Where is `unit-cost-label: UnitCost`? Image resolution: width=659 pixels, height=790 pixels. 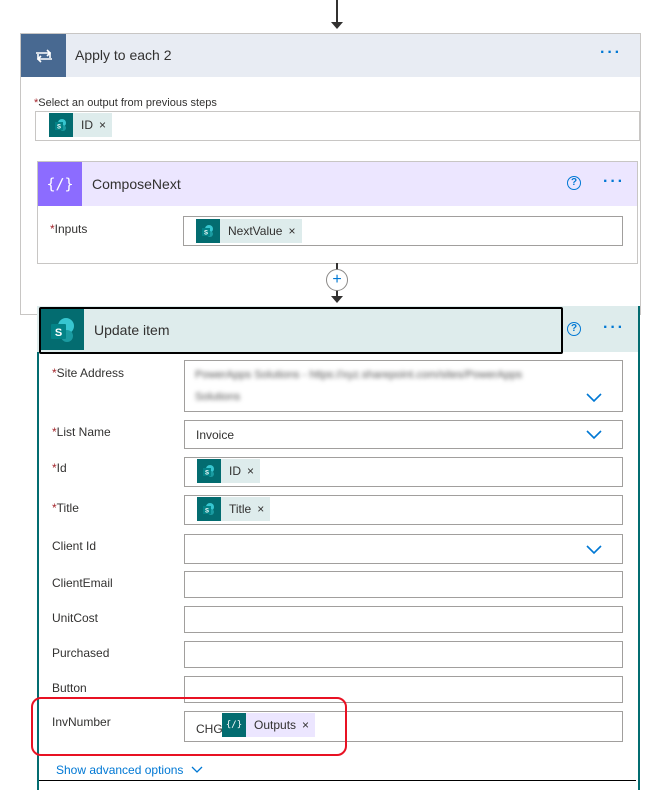
unit-cost-label: UnitCost is located at coordinates (75, 618).